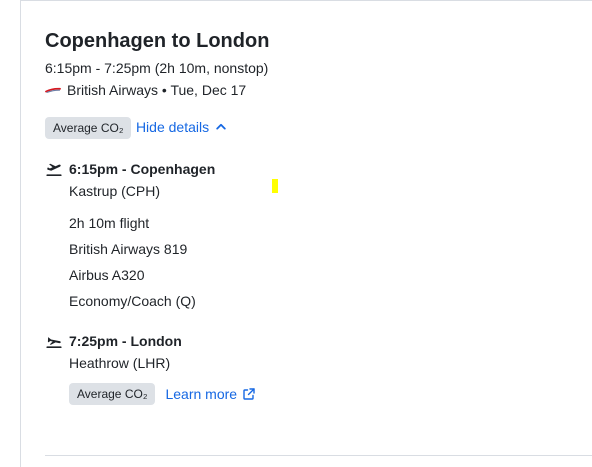  I want to click on top-divider, so click(306, 0).